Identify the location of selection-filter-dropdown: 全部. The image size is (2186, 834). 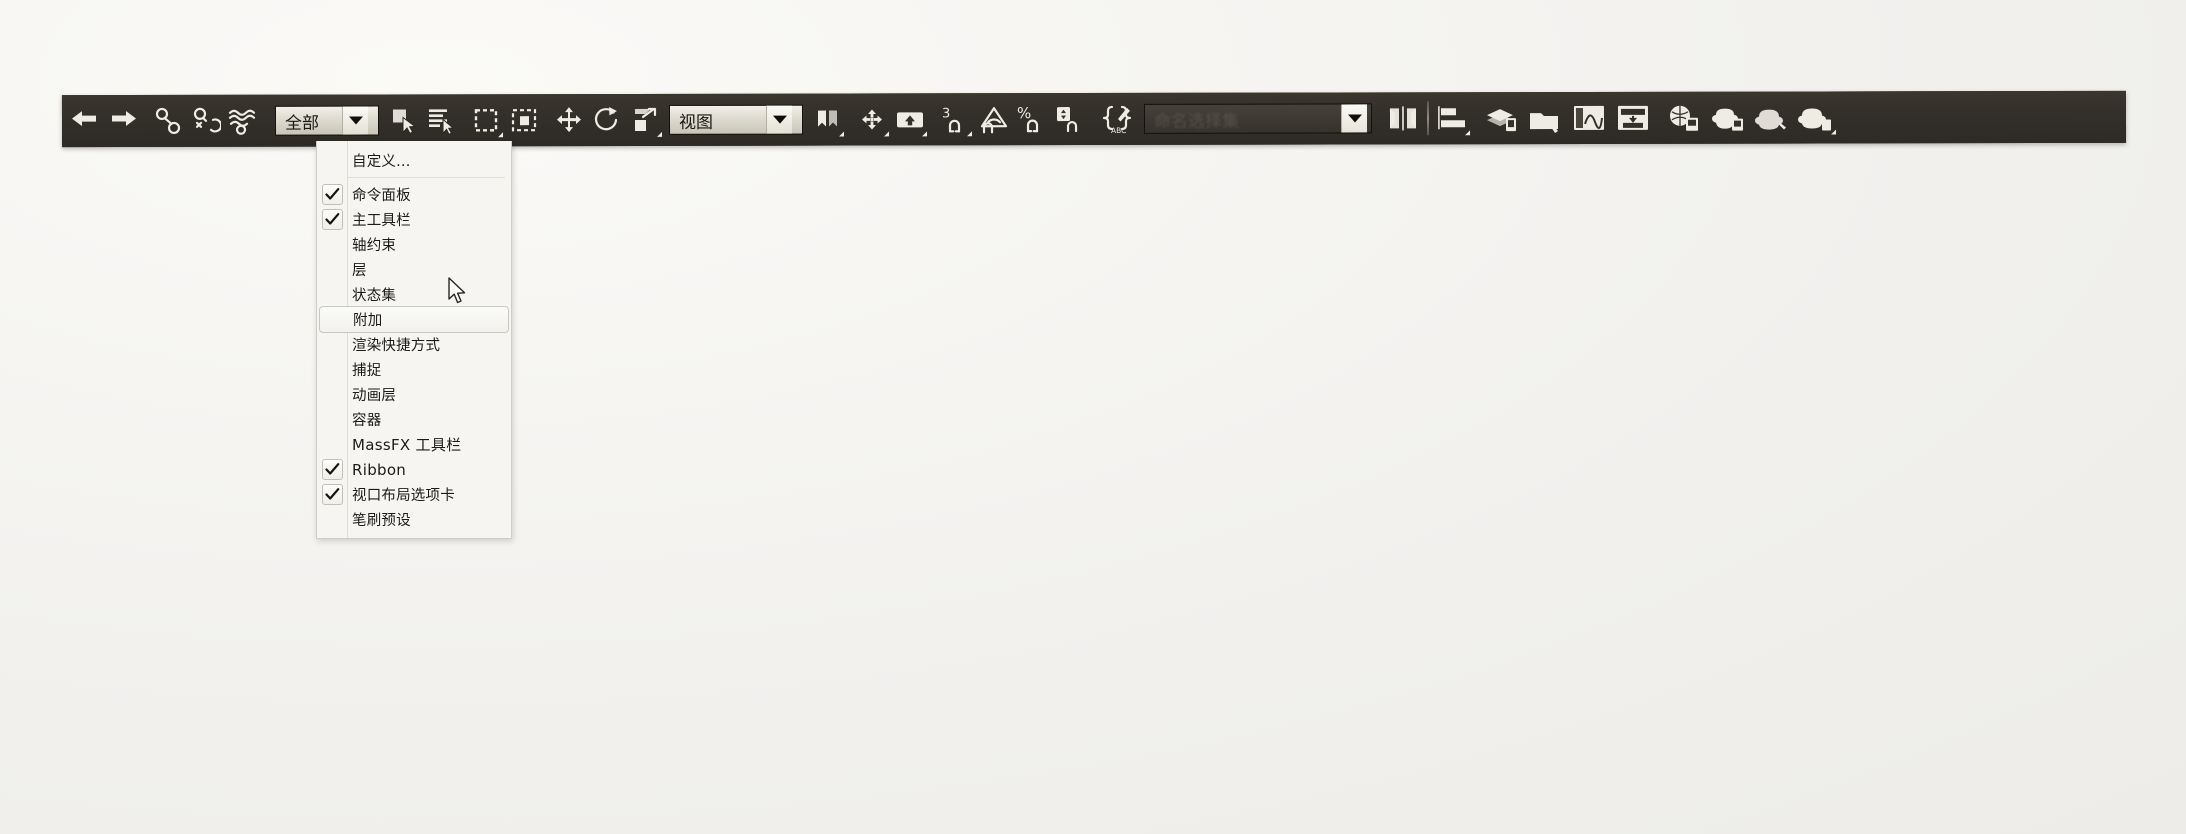
(327, 120).